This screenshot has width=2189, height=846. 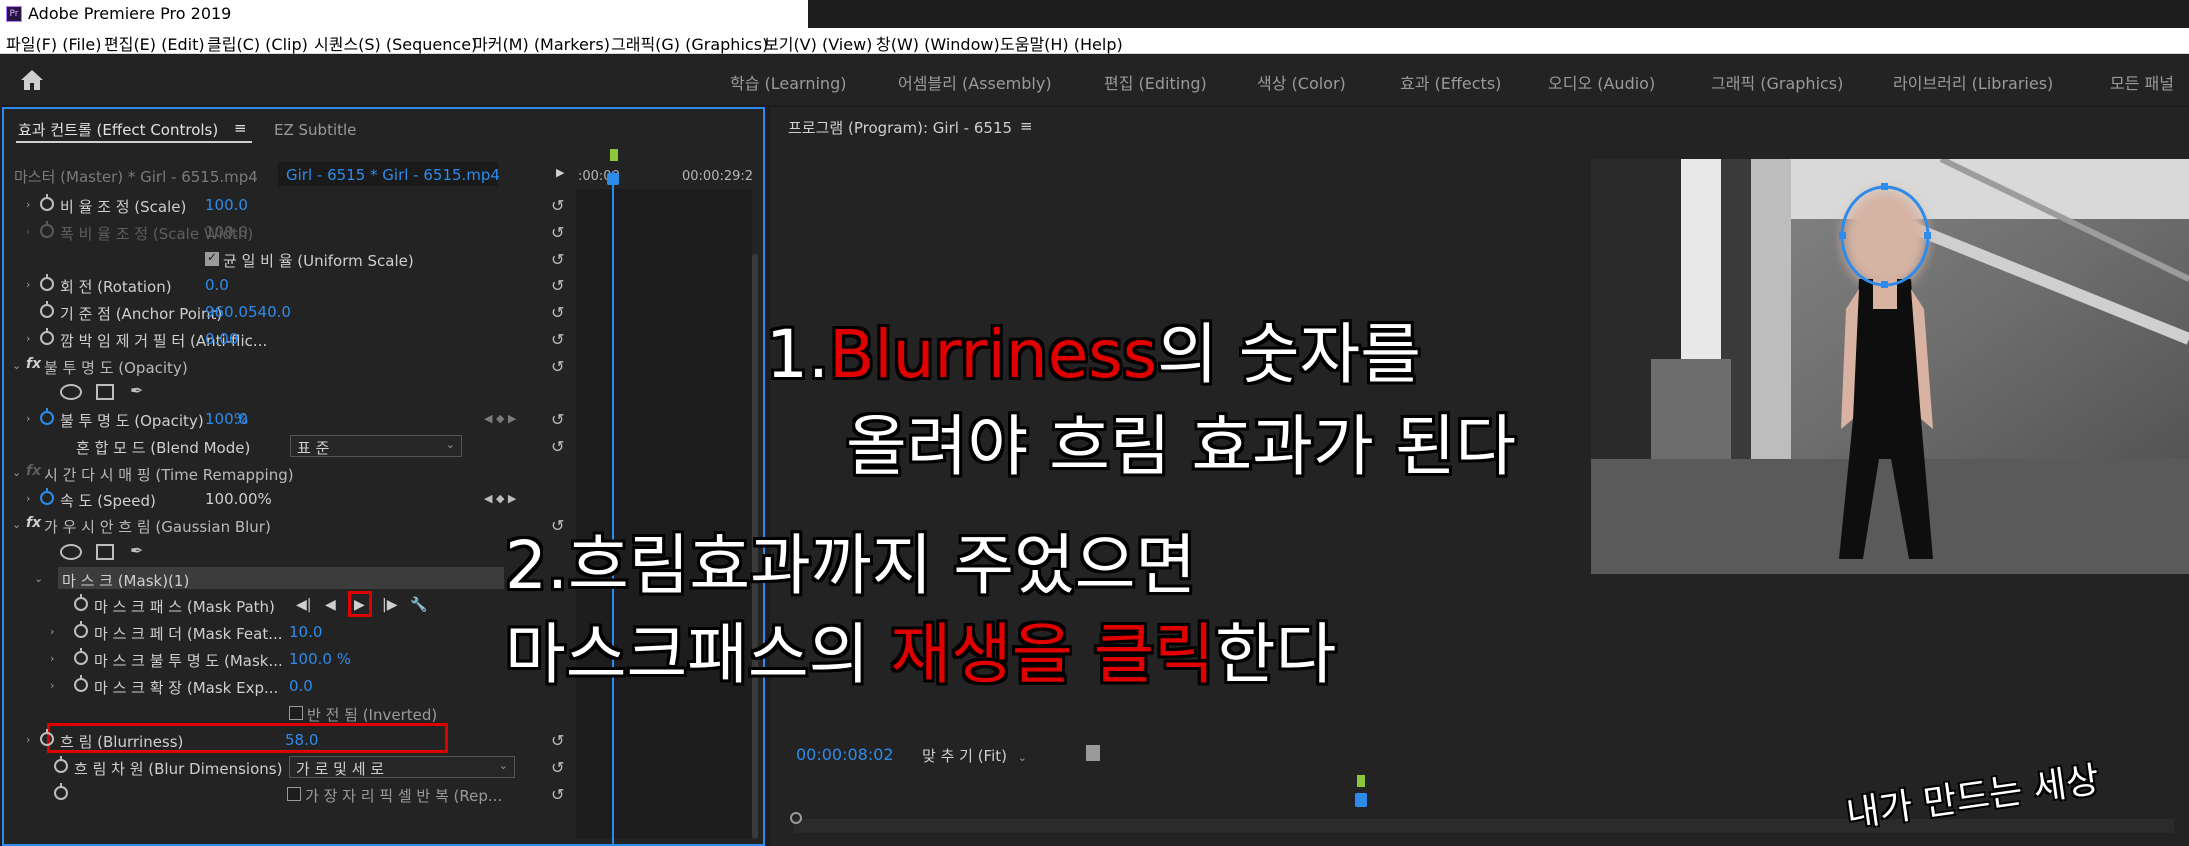 What do you see at coordinates (975, 82) in the screenshot?
I see `workspace-assembly: 어셈블리 (Assembly)` at bounding box center [975, 82].